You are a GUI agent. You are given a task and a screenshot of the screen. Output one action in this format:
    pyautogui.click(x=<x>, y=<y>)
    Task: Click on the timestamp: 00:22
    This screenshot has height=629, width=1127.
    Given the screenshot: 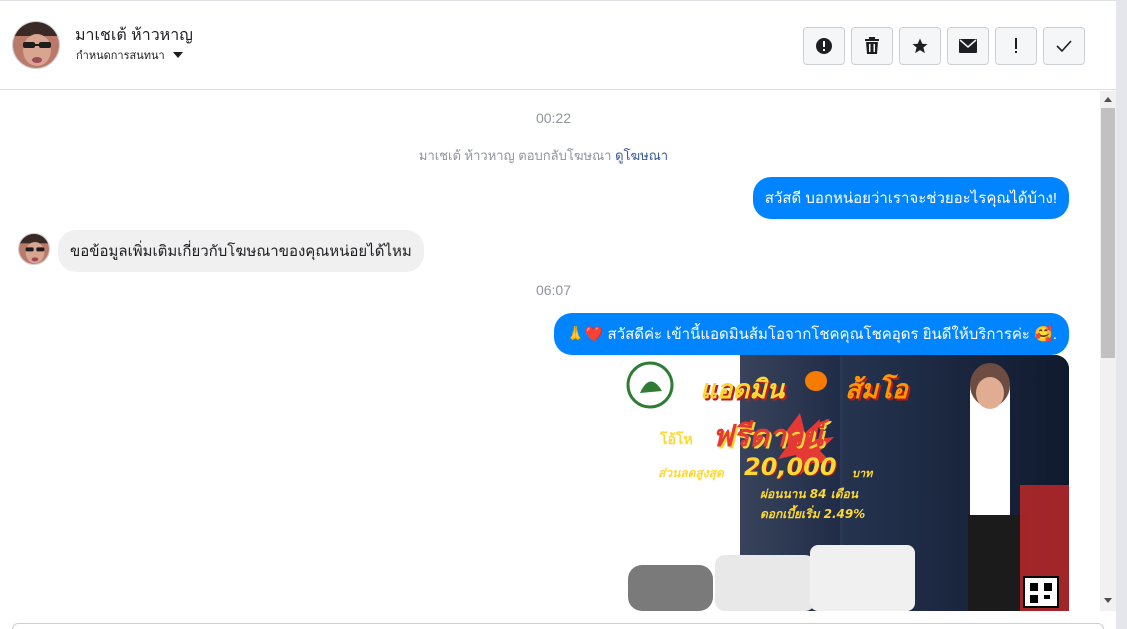 What is the action you would take?
    pyautogui.click(x=553, y=118)
    